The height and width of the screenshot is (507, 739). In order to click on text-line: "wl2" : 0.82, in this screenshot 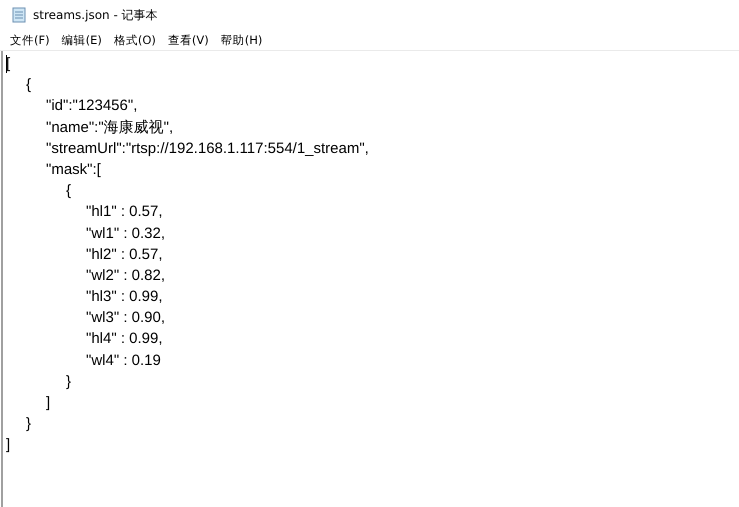, I will do `click(125, 276)`.